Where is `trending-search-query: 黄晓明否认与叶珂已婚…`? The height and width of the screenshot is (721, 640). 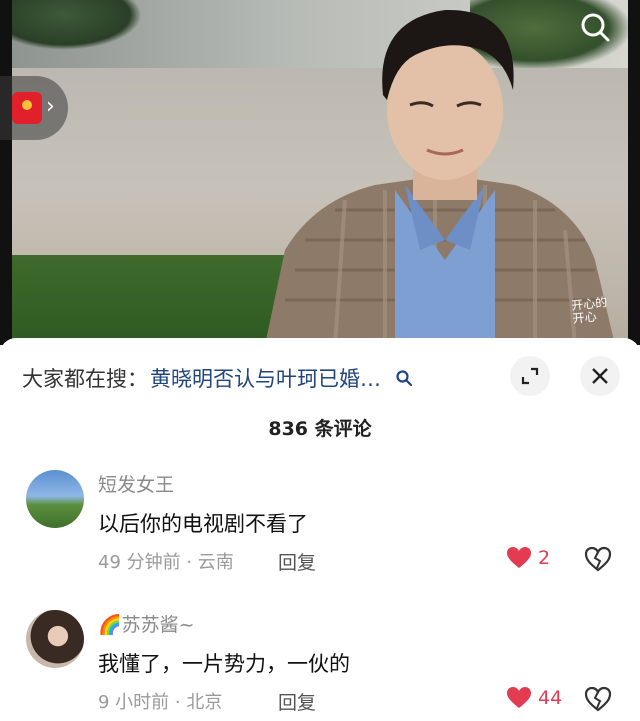 trending-search-query: 黄晓明否认与叶珂已婚… is located at coordinates (265, 378).